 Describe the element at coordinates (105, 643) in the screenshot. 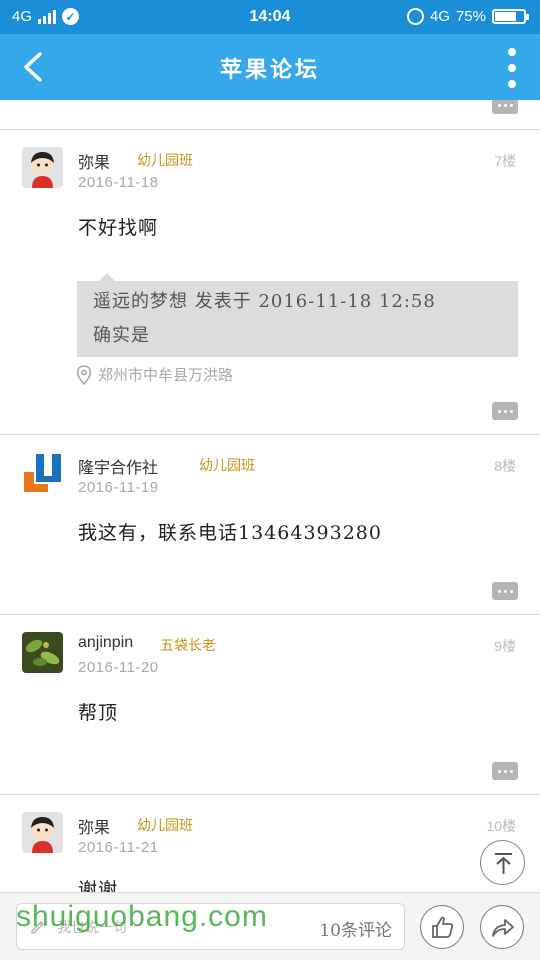

I see `username: anjinpin` at that location.